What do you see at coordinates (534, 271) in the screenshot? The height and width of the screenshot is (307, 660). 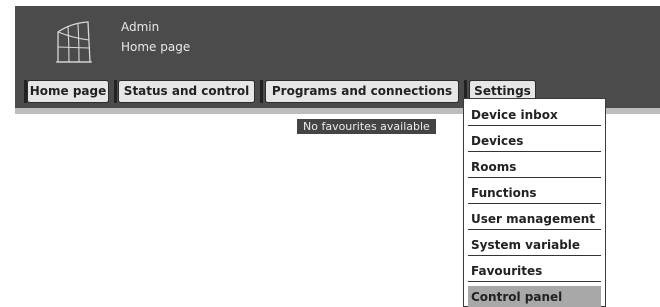 I see `menu-item-favourites: Favourites` at bounding box center [534, 271].